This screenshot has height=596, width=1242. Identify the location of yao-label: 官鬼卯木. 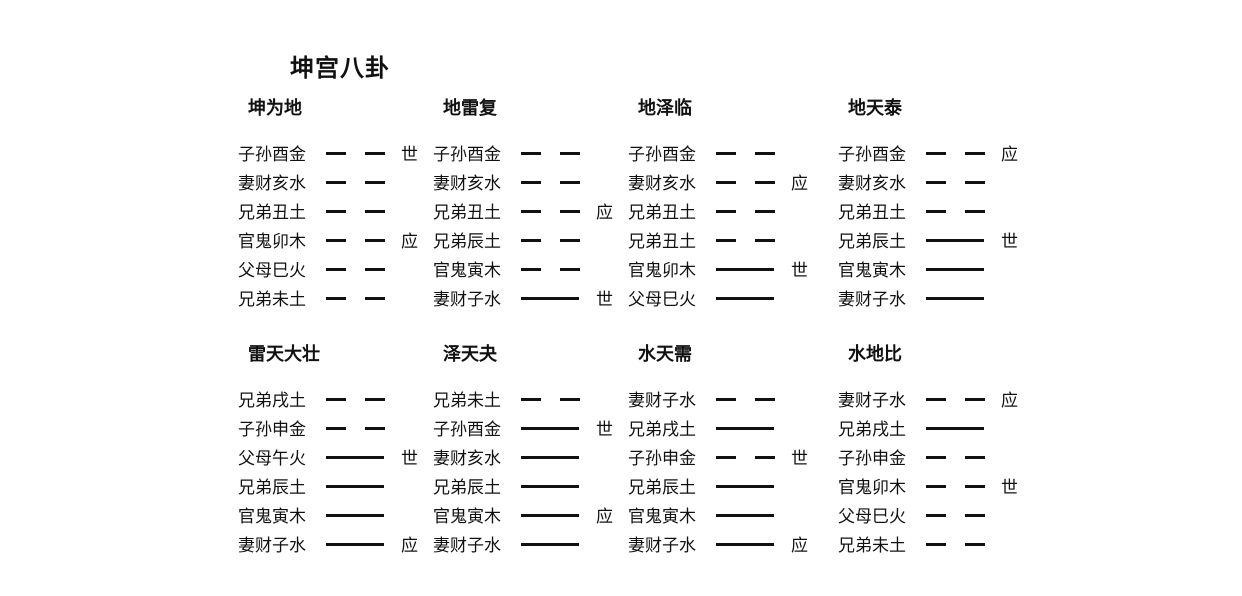
(662, 271).